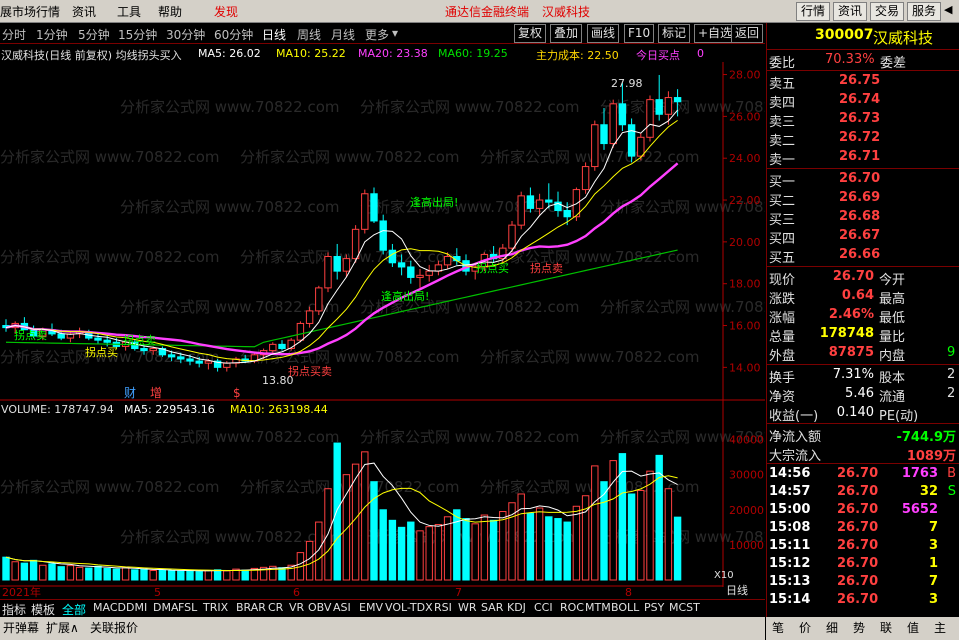  Describe the element at coordinates (863, 139) in the screenshot. I see `ask-row: 卖二 26.72` at that location.